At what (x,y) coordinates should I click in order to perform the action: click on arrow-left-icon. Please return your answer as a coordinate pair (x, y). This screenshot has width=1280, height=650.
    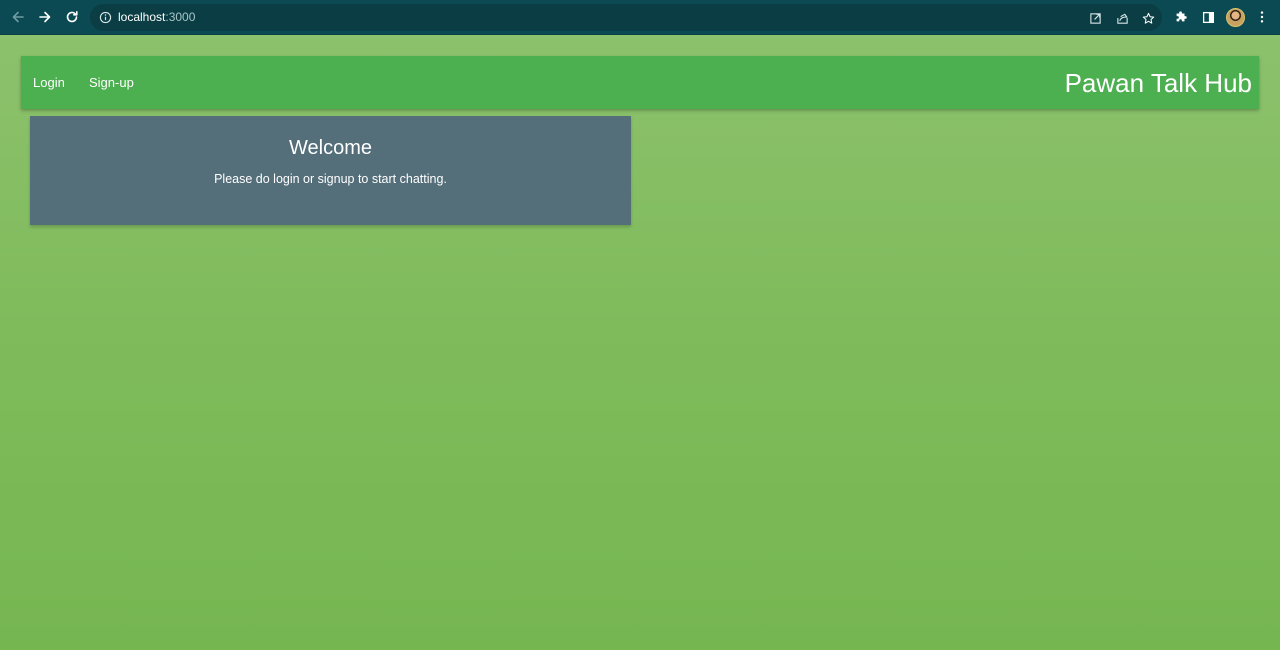
    Looking at the image, I should click on (18, 17).